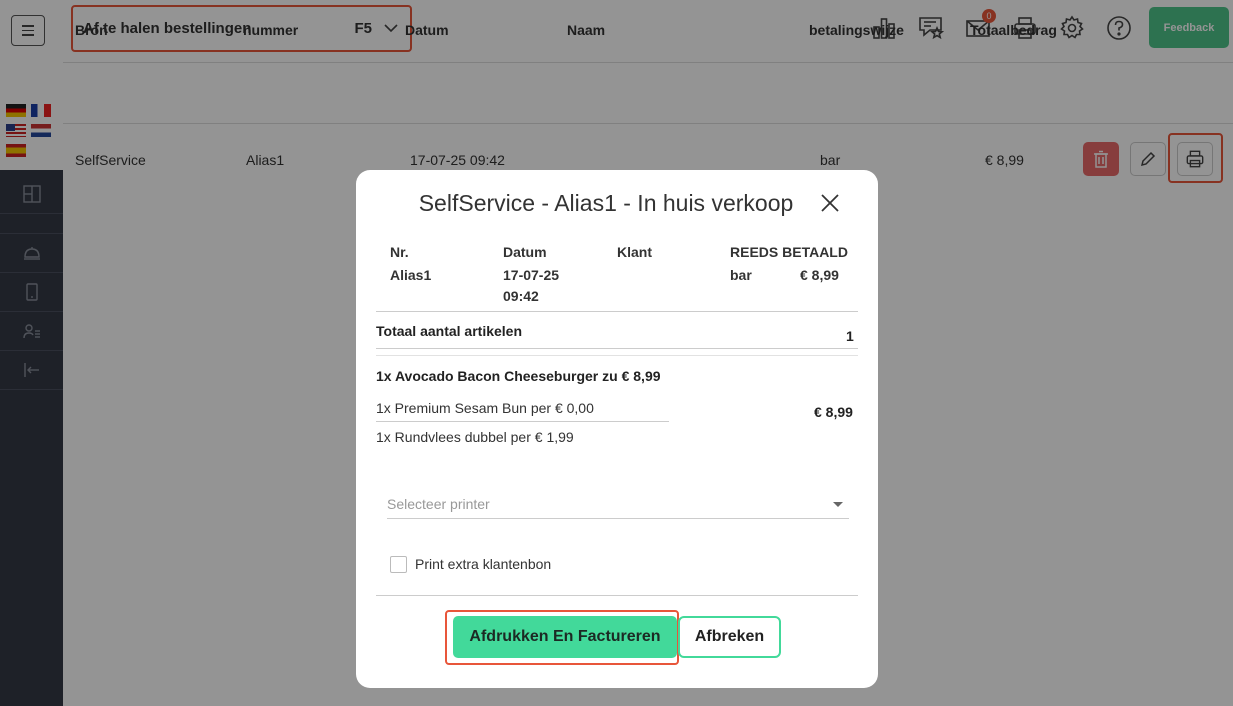  What do you see at coordinates (438, 504) in the screenshot?
I see `printer-select-placeholder: Selecteer printer` at bounding box center [438, 504].